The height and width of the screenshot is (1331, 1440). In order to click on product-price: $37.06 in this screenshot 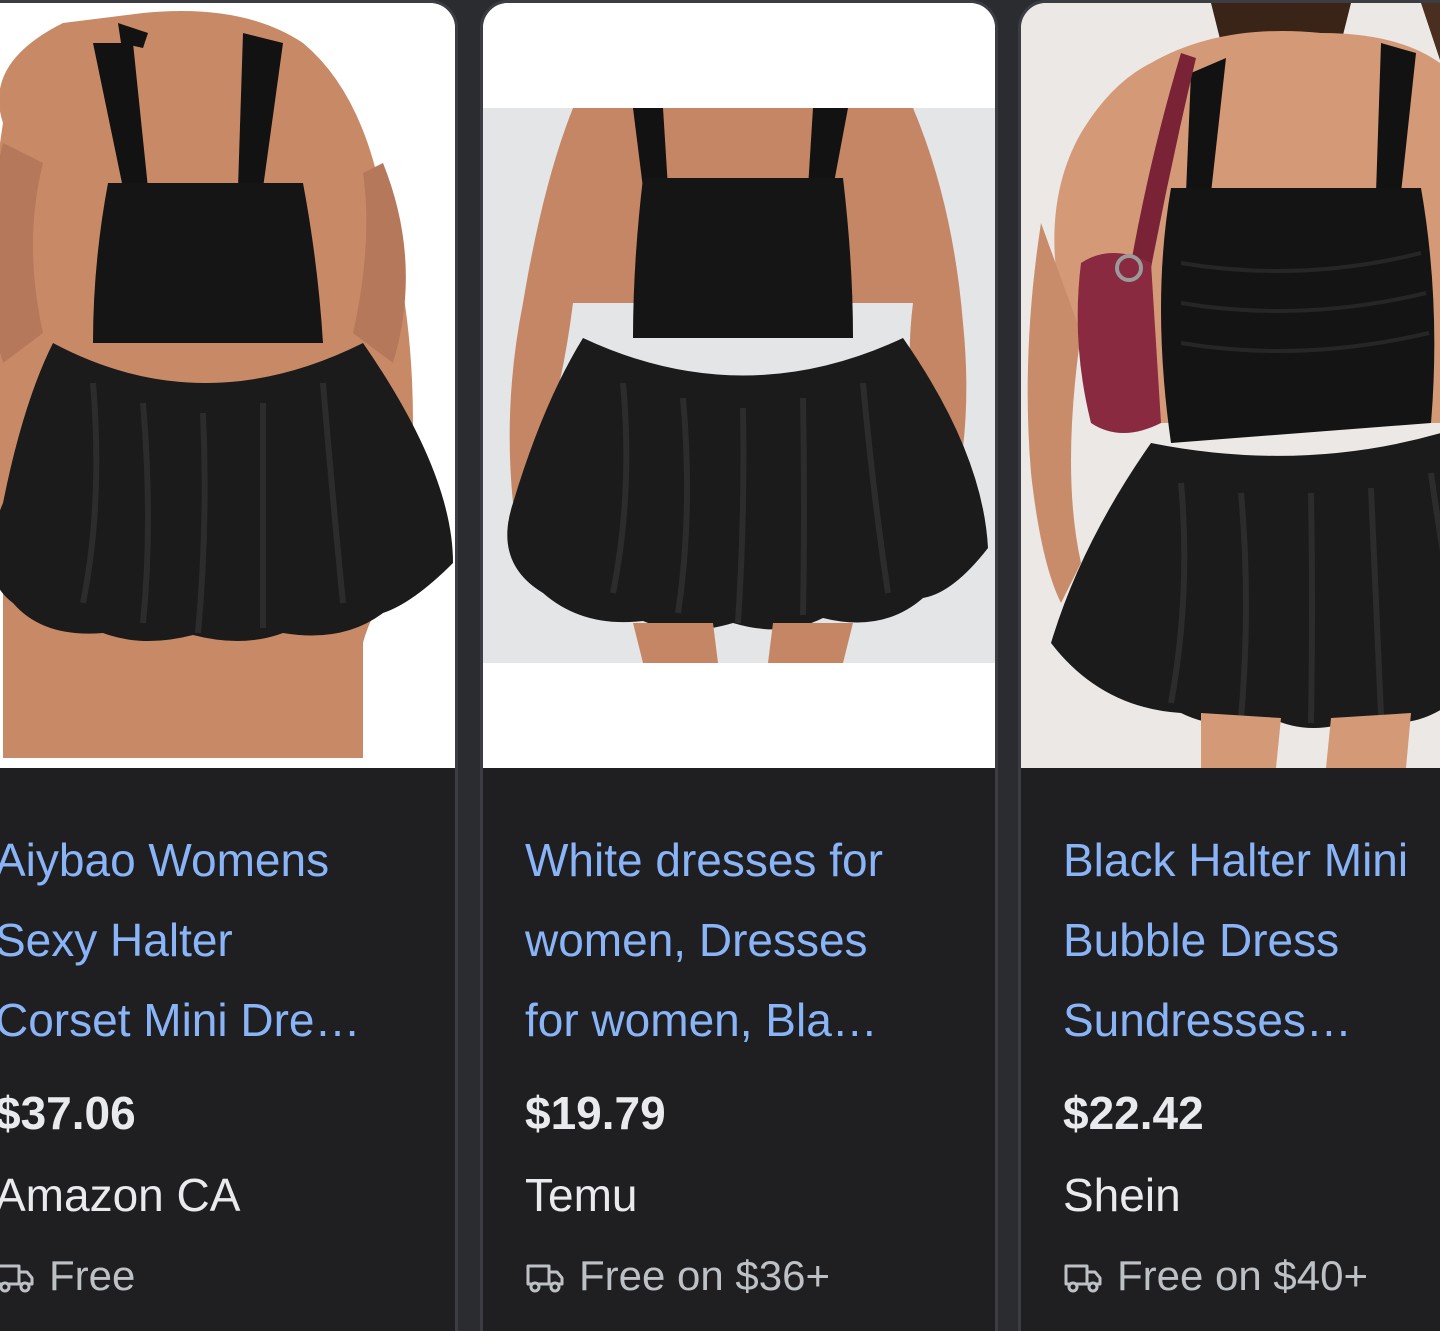, I will do `click(68, 1113)`.